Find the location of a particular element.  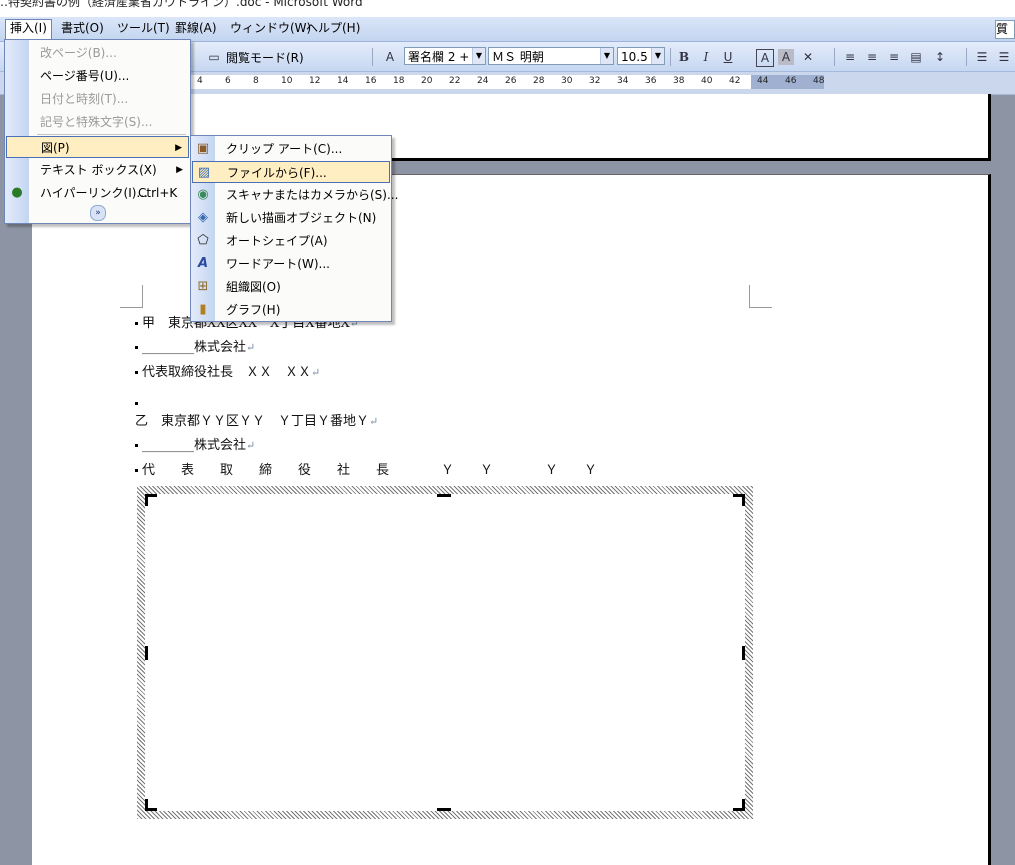

ruler-tick-label: 12 is located at coordinates (315, 81).